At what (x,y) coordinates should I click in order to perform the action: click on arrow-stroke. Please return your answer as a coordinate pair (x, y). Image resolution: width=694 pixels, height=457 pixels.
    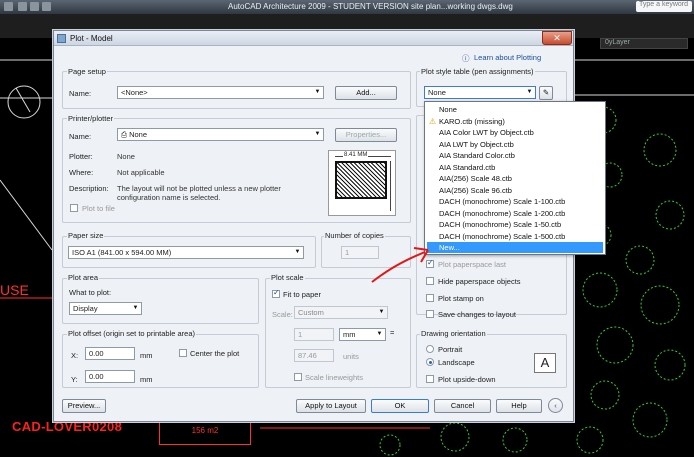
    Looking at the image, I should click on (398, 267).